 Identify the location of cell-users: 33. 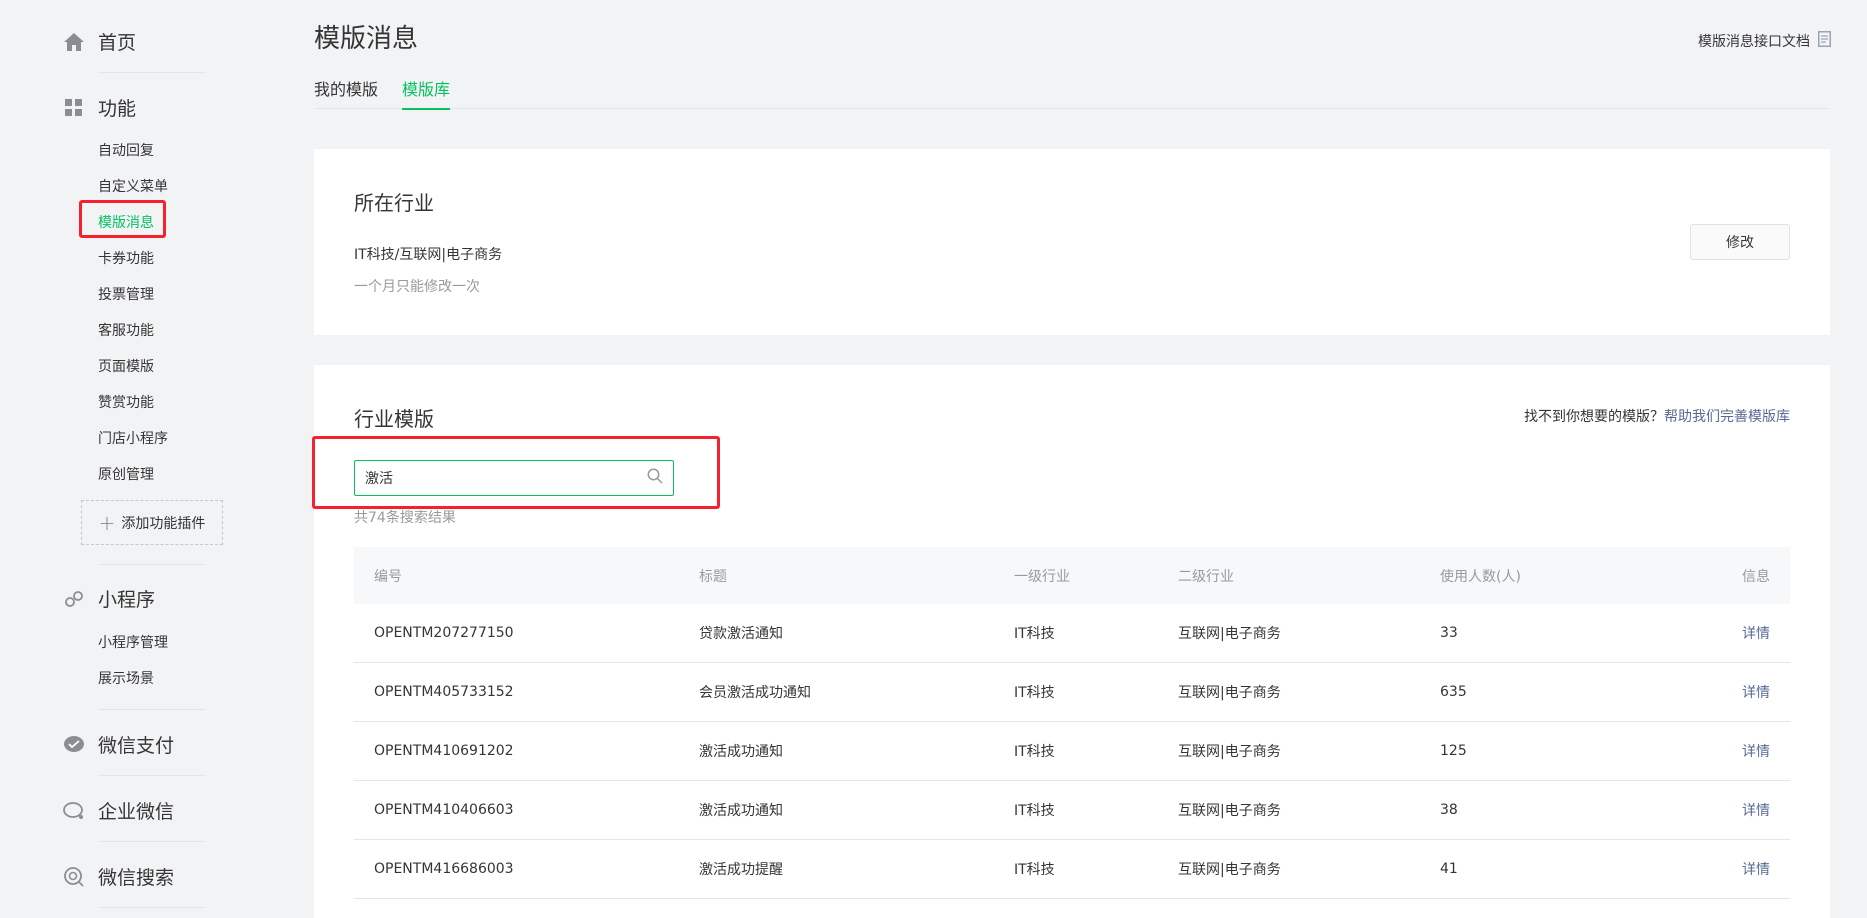
(1449, 633).